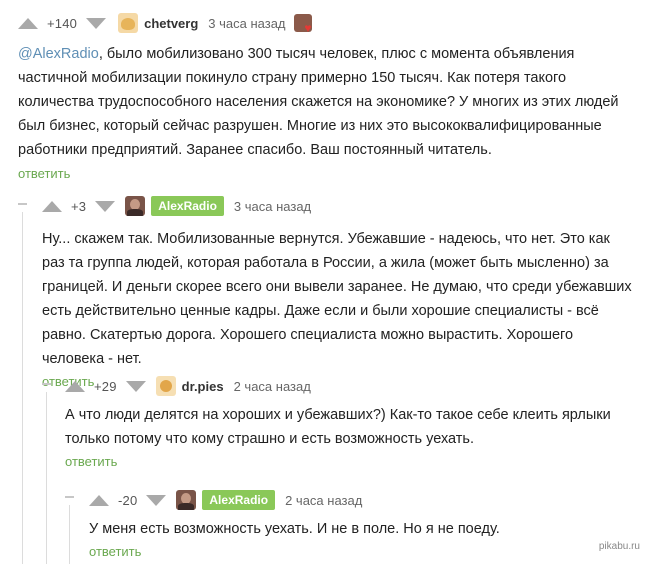 This screenshot has height=564, width=650. What do you see at coordinates (302, 23) in the screenshot?
I see `award-heart-icon` at bounding box center [302, 23].